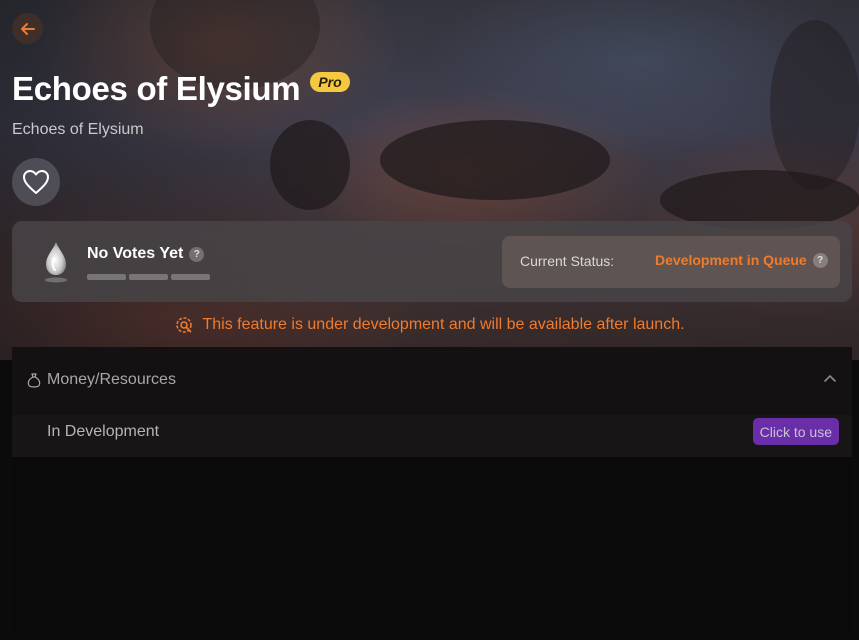  I want to click on title-row: Echoes of Elysium Pro, so click(181, 89).